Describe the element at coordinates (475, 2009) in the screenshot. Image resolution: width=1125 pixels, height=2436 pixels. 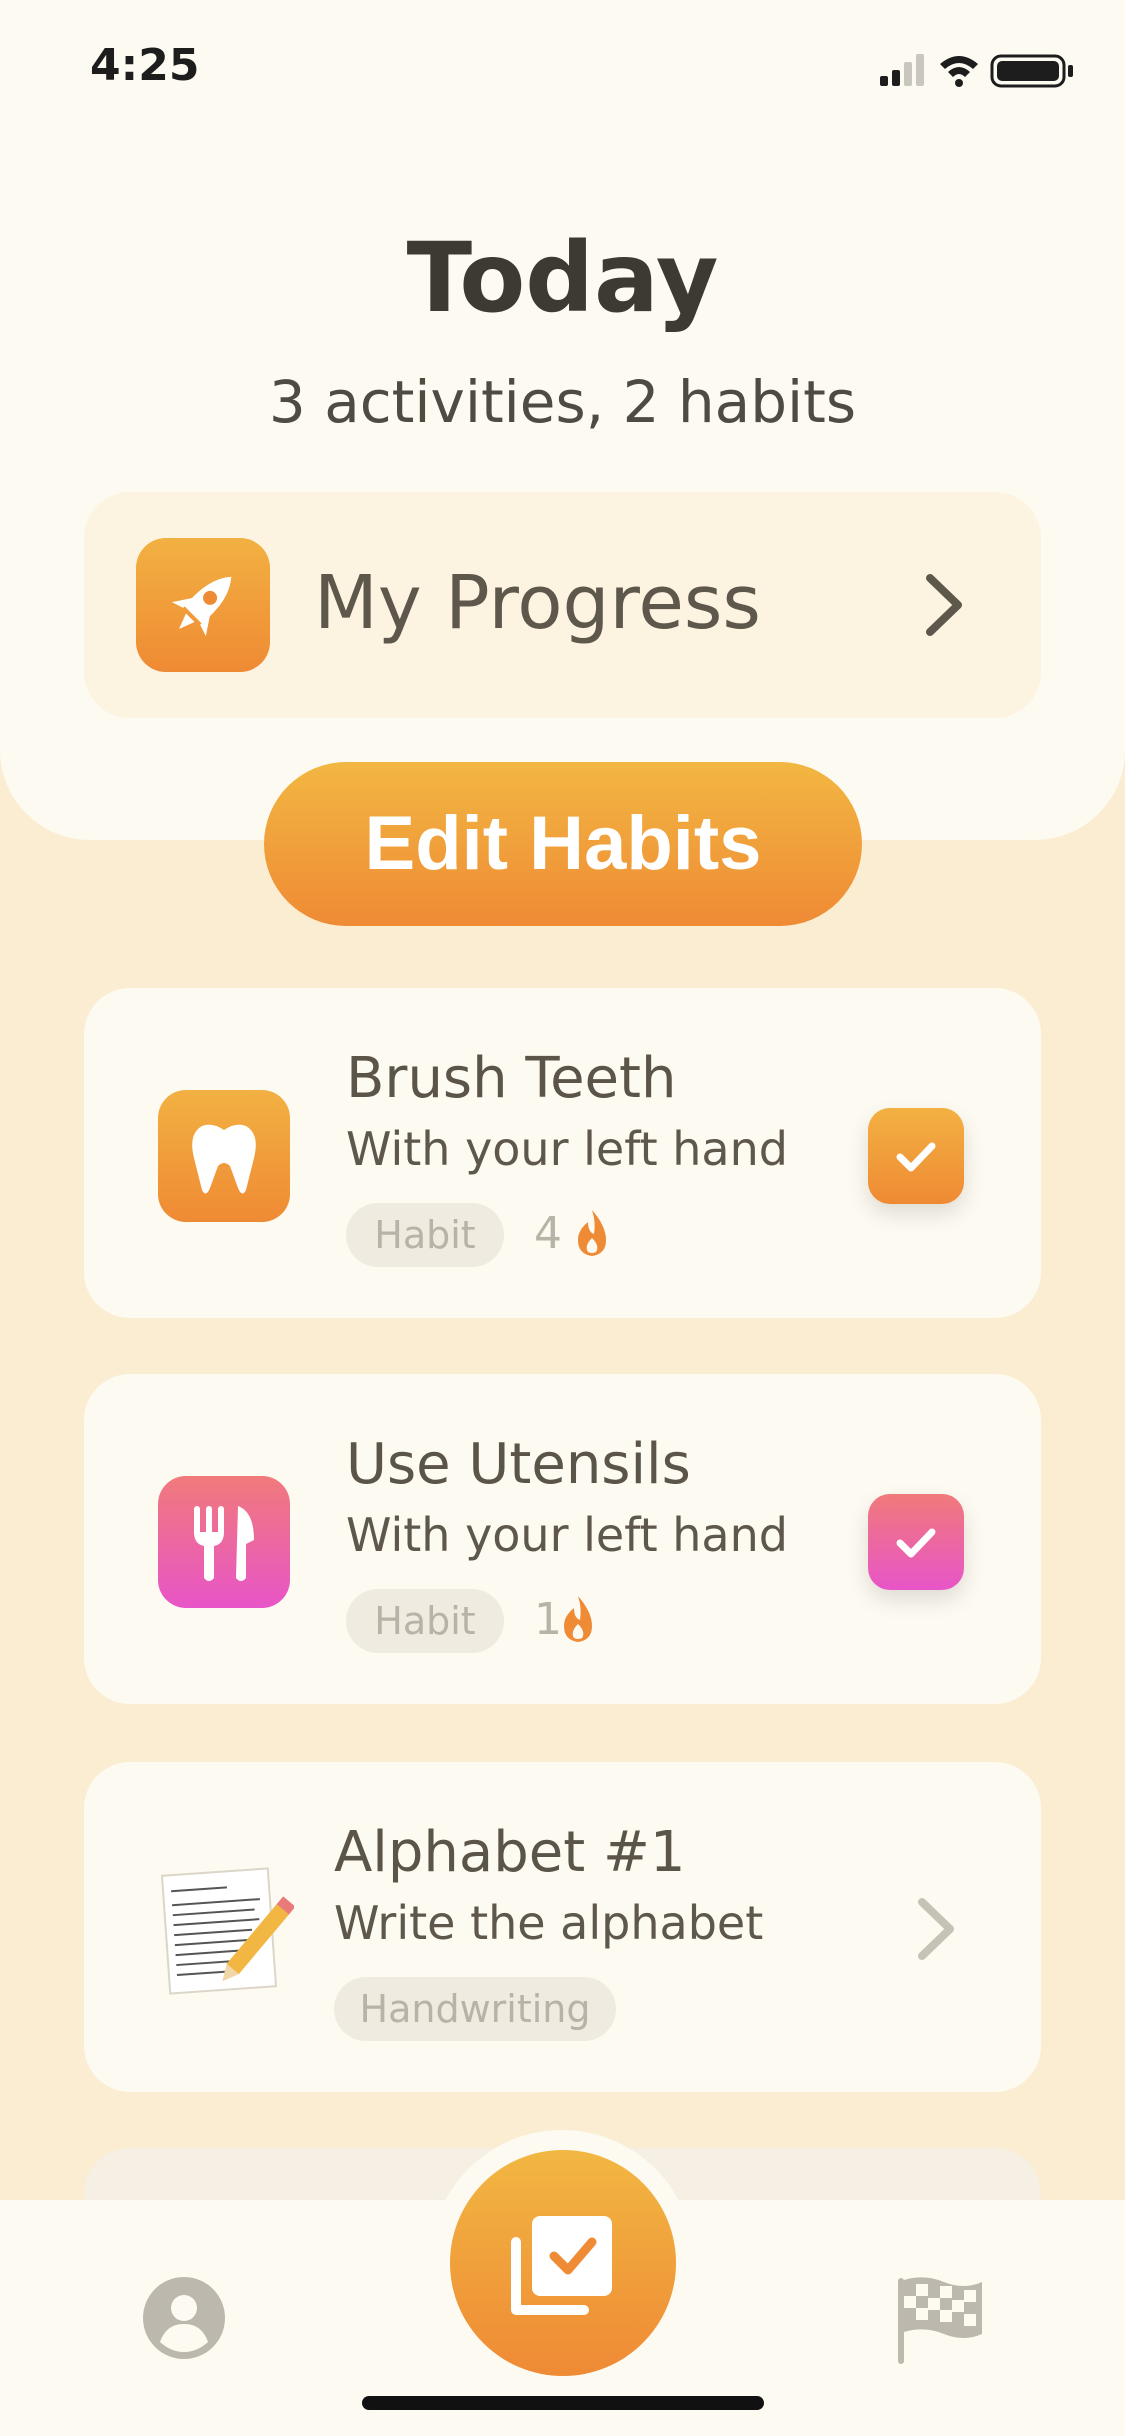
I see `tag-handwriting: Handwriting` at that location.